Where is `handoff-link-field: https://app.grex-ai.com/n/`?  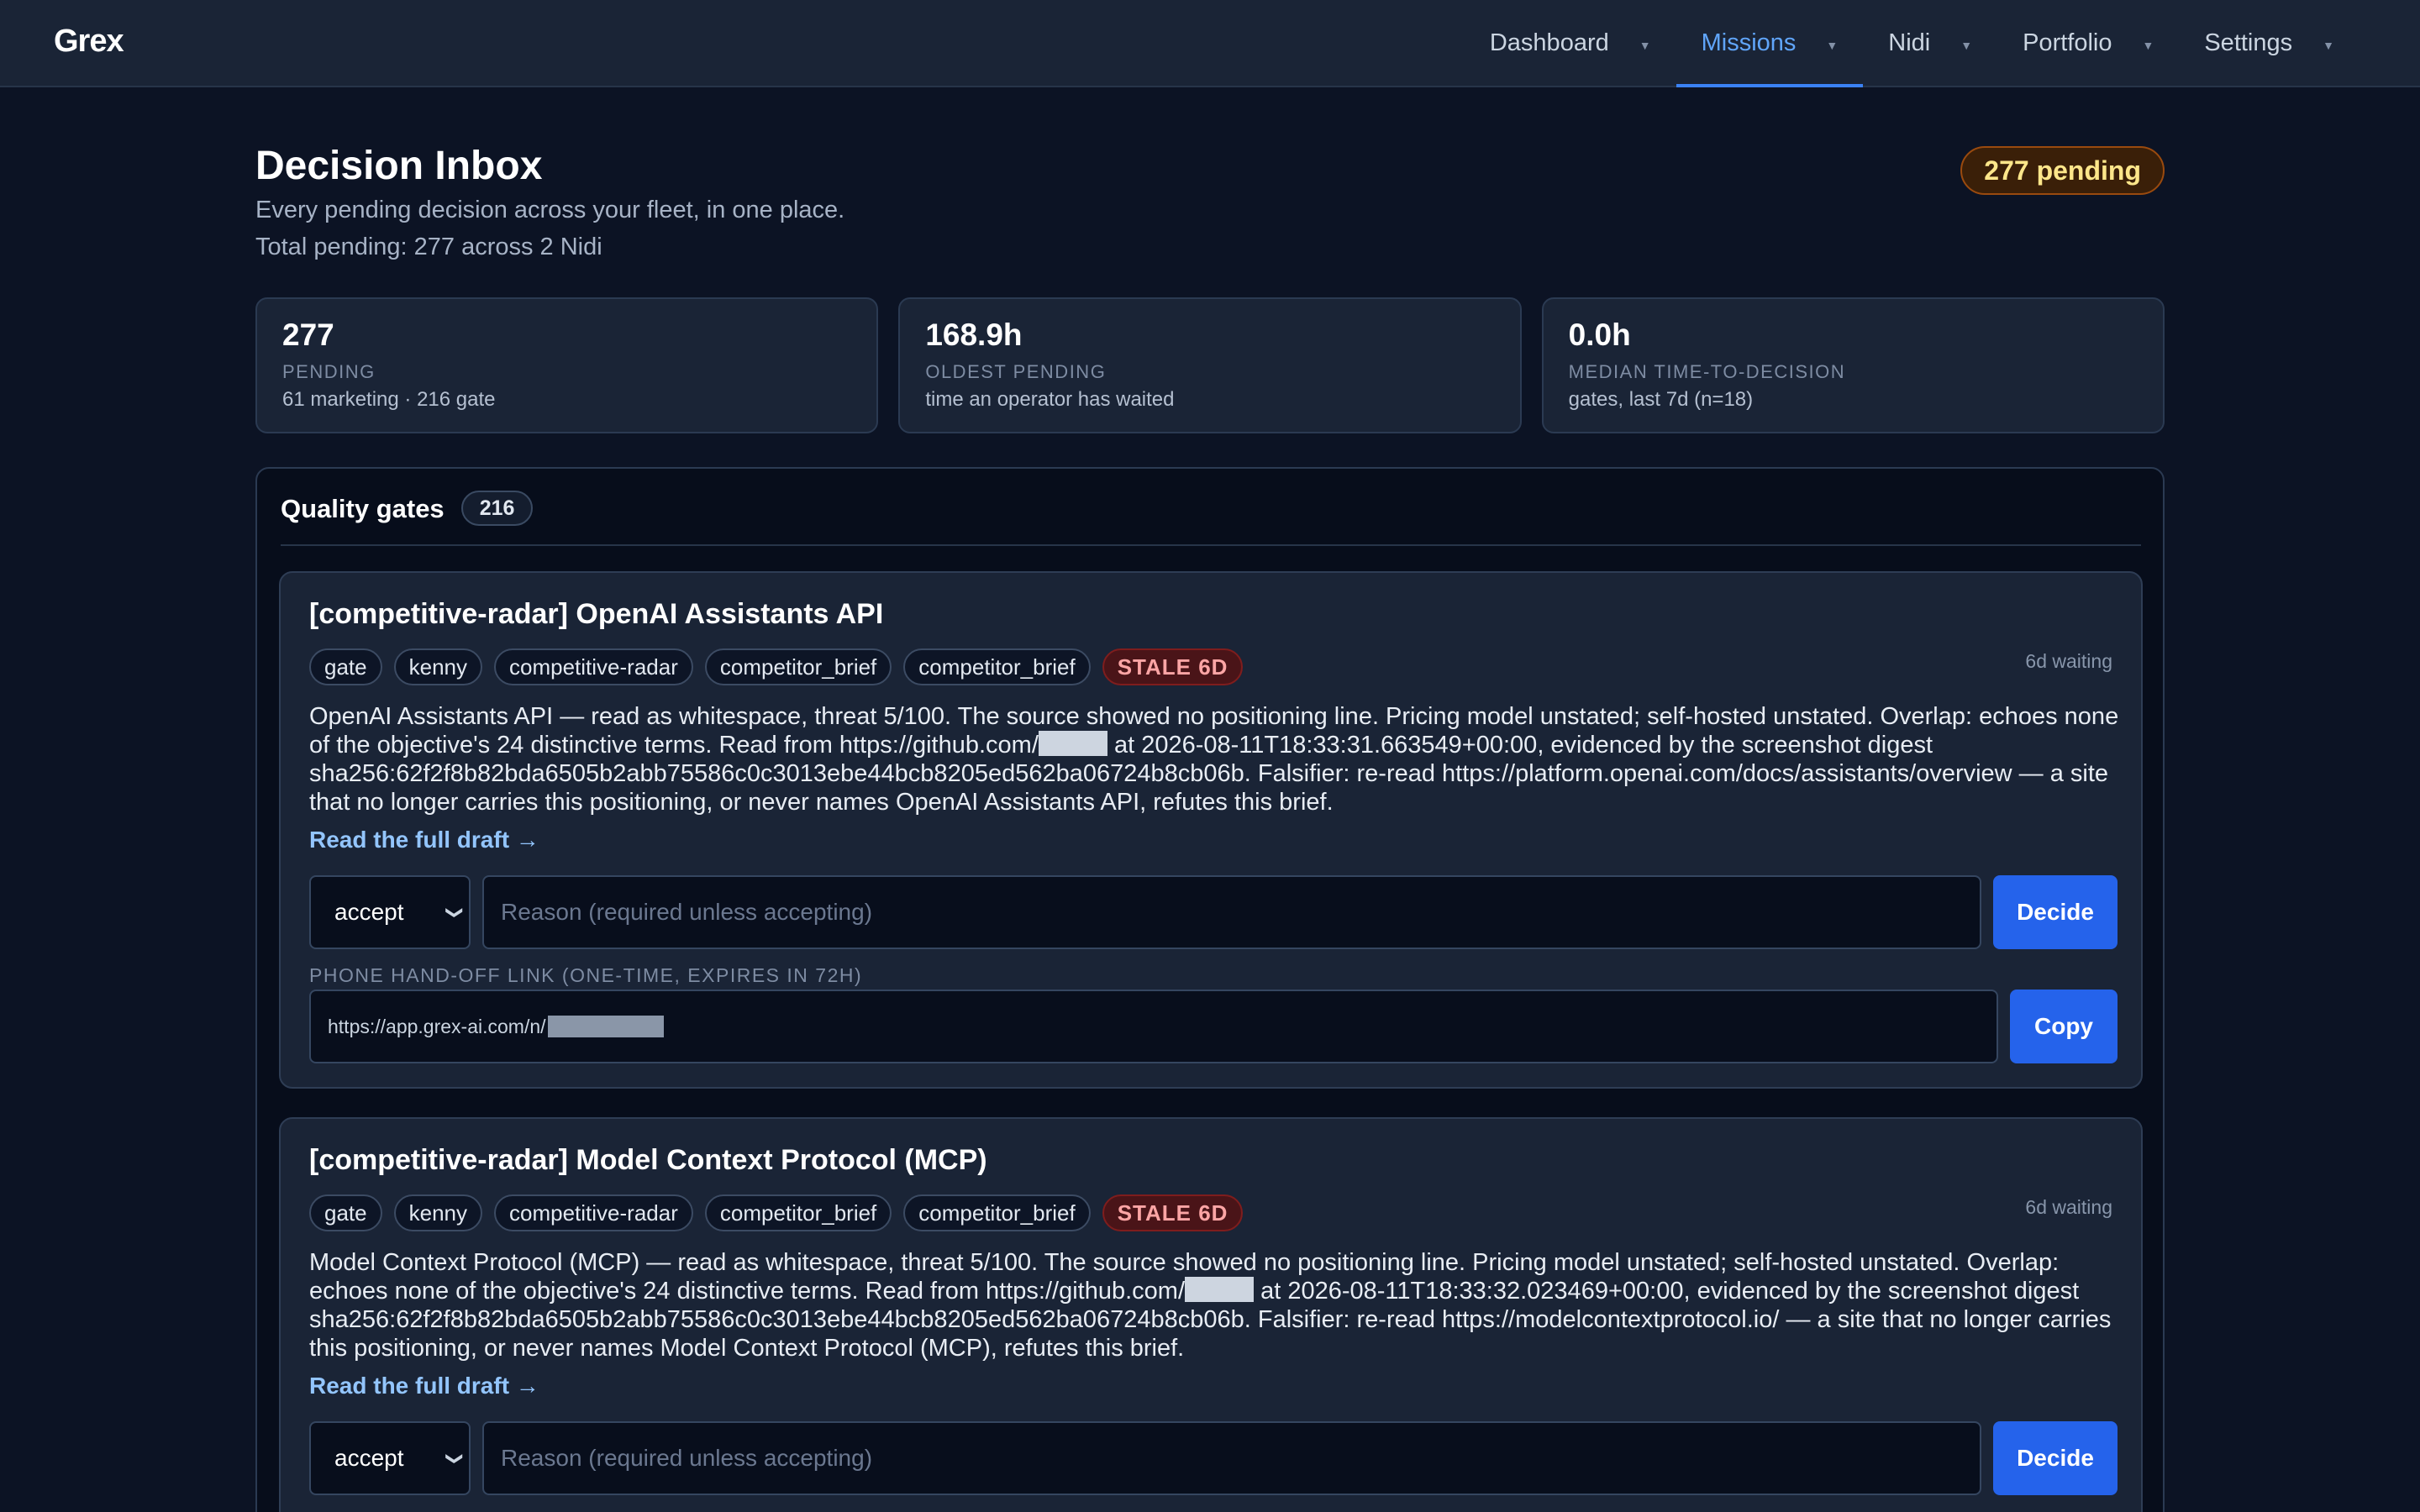
handoff-link-field: https://app.grex-ai.com/n/ is located at coordinates (1153, 1026).